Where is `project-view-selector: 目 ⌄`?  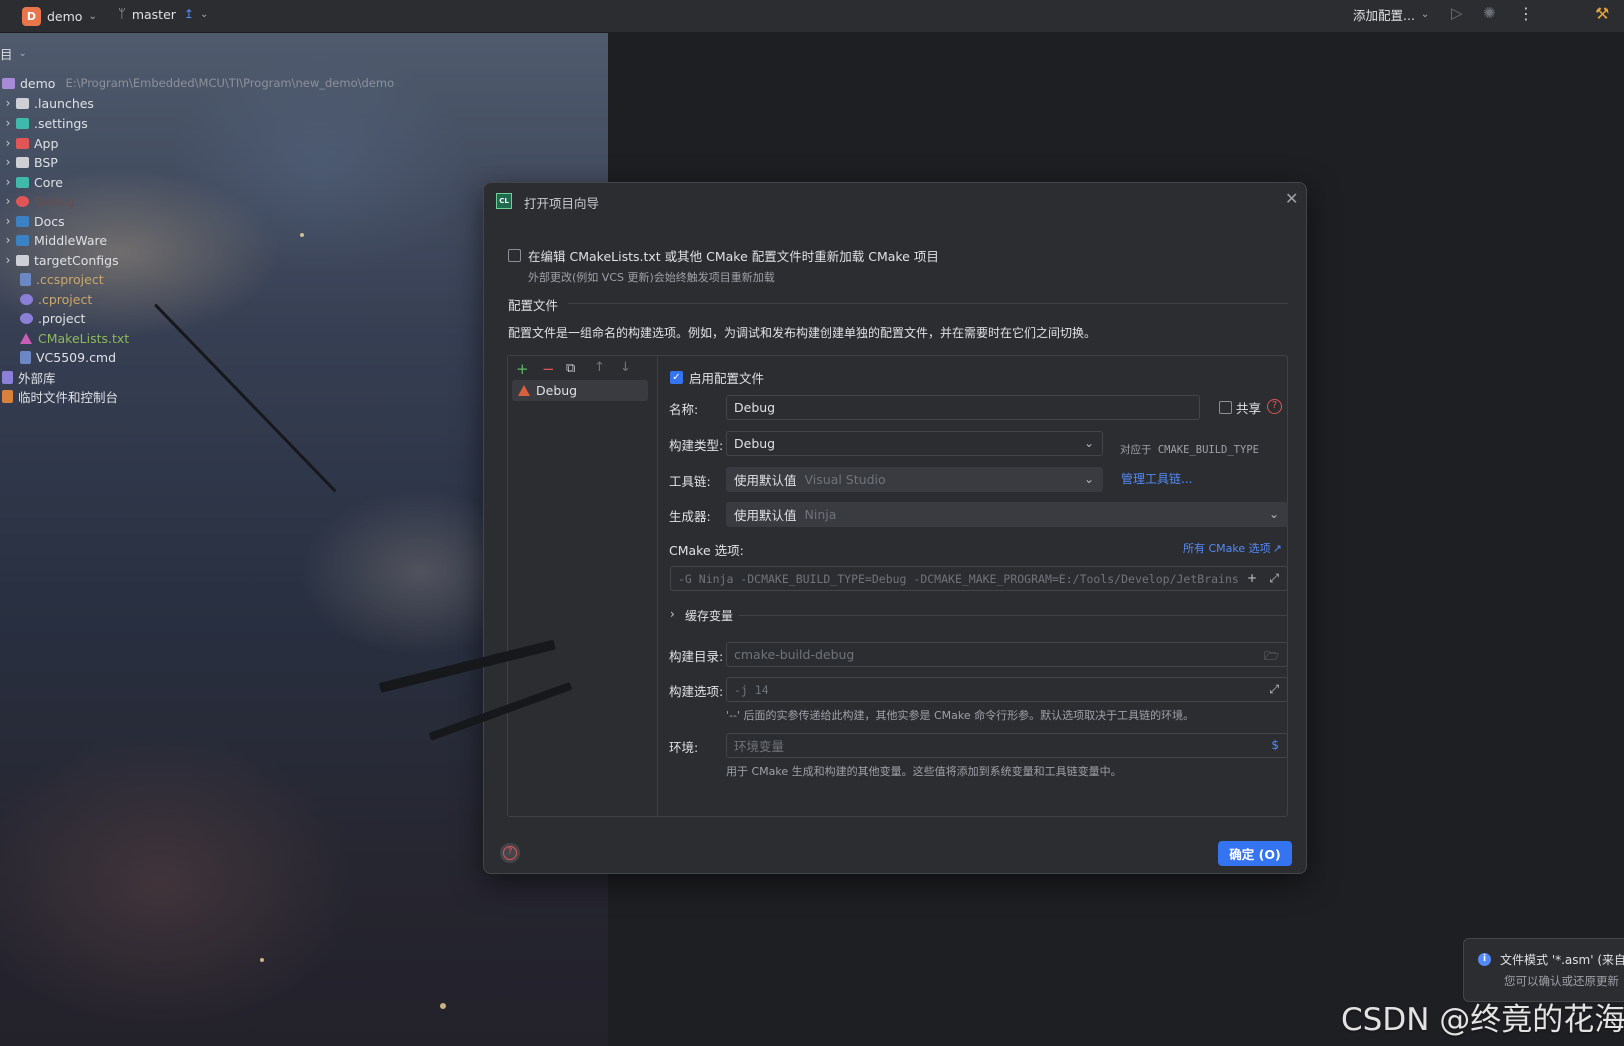
project-view-selector: 目 ⌄ is located at coordinates (13, 53).